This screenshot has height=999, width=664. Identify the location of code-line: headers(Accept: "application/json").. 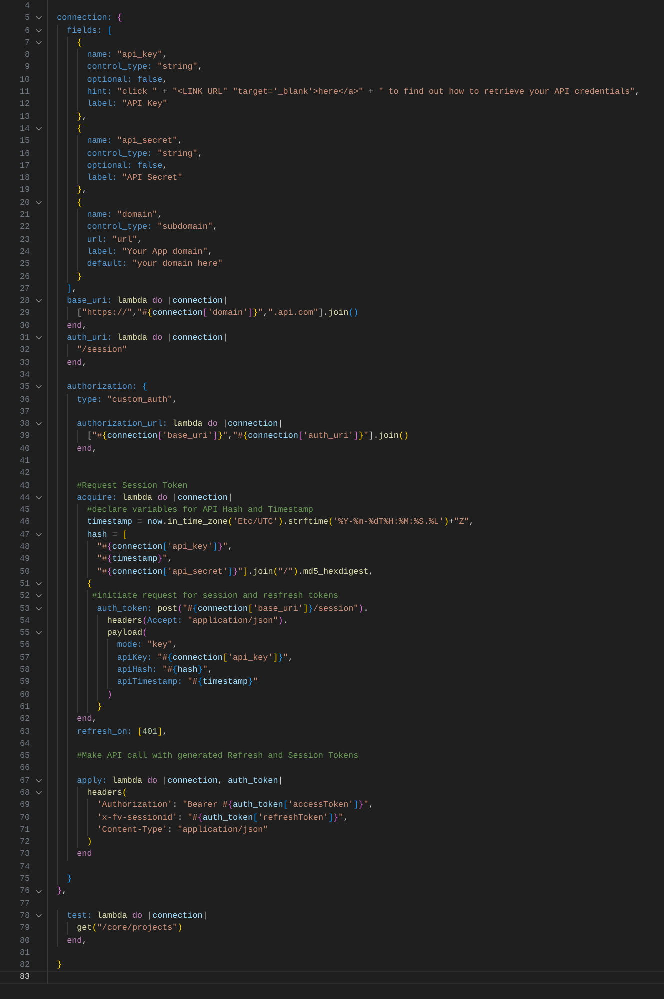
(197, 621).